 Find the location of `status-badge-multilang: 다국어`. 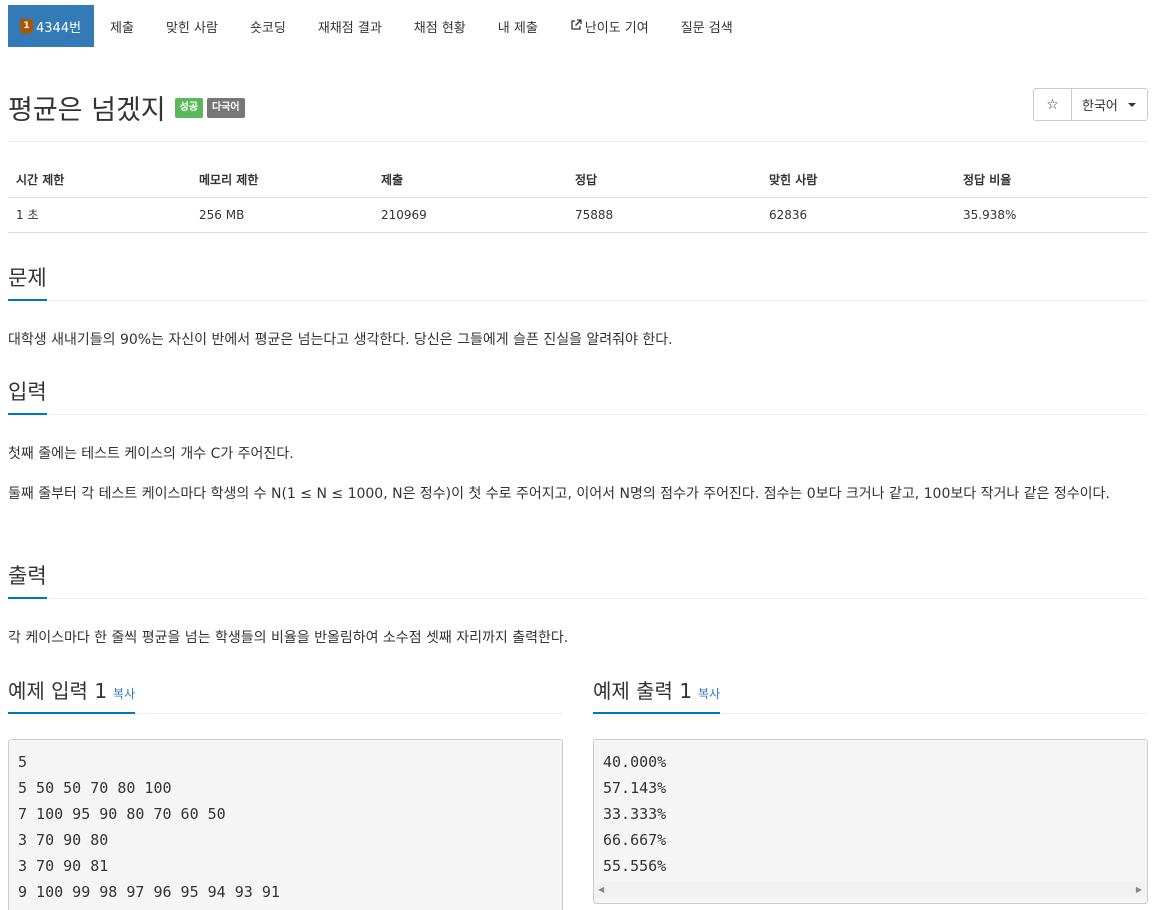

status-badge-multilang: 다국어 is located at coordinates (226, 107).